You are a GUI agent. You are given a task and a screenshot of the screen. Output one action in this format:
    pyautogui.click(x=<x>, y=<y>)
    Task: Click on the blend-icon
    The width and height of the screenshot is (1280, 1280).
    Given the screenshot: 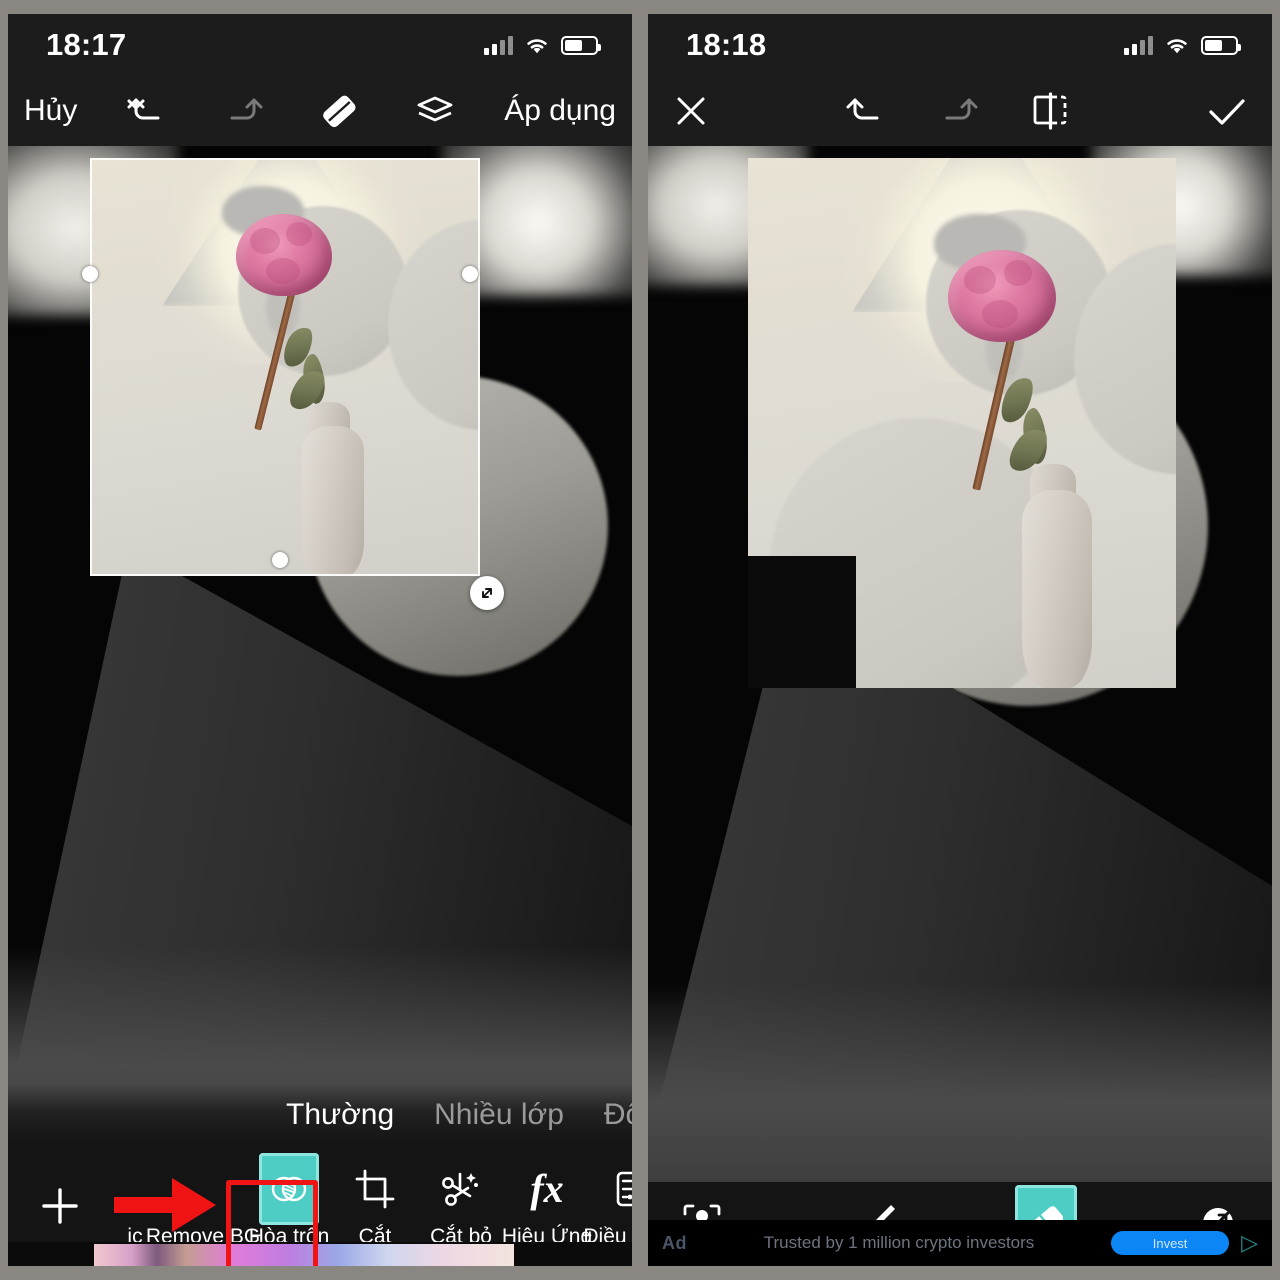 What is the action you would take?
    pyautogui.click(x=289, y=1189)
    